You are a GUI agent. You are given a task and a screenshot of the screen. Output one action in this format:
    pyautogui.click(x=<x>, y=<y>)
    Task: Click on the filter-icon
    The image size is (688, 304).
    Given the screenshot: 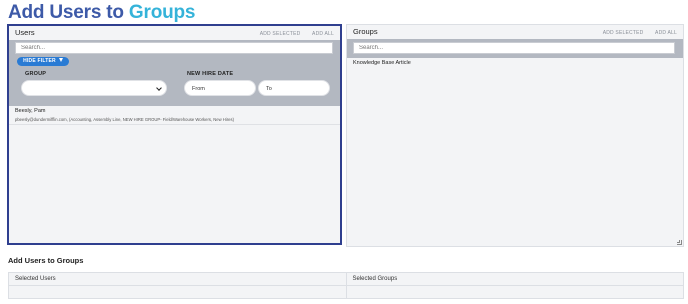 What is the action you would take?
    pyautogui.click(x=60, y=59)
    